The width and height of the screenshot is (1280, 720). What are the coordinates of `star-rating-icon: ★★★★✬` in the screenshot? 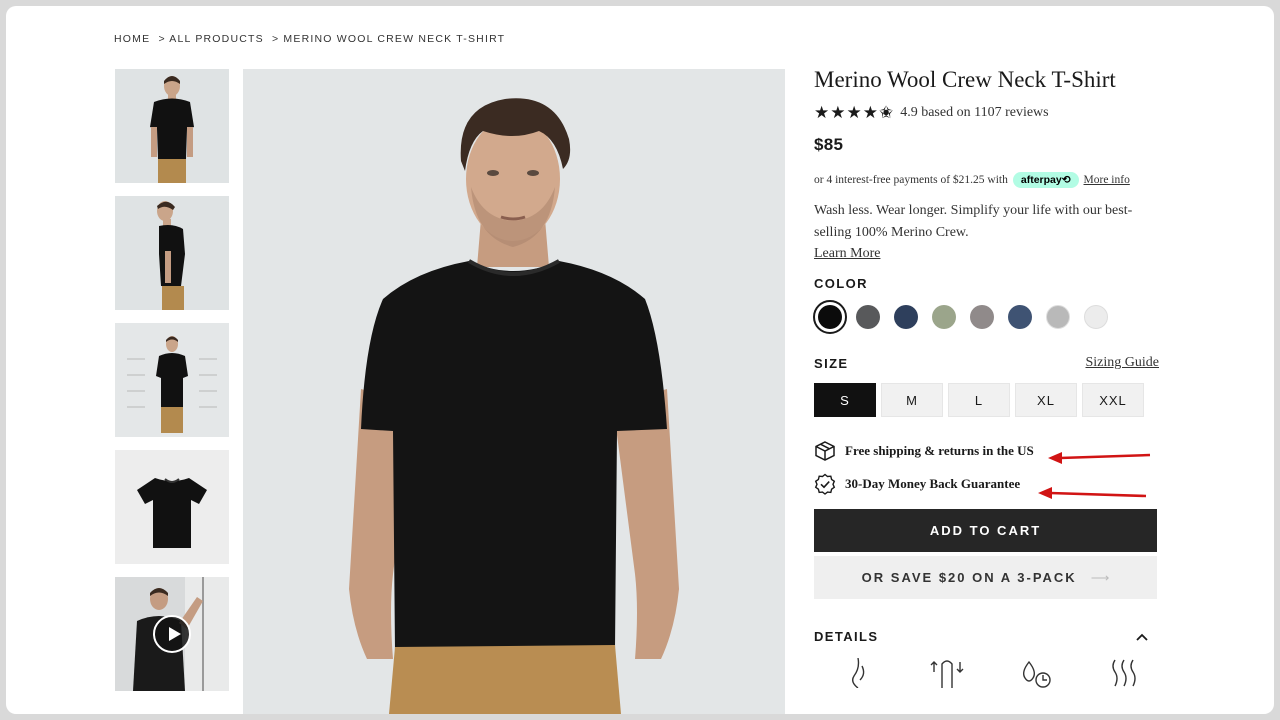 It's located at (854, 112).